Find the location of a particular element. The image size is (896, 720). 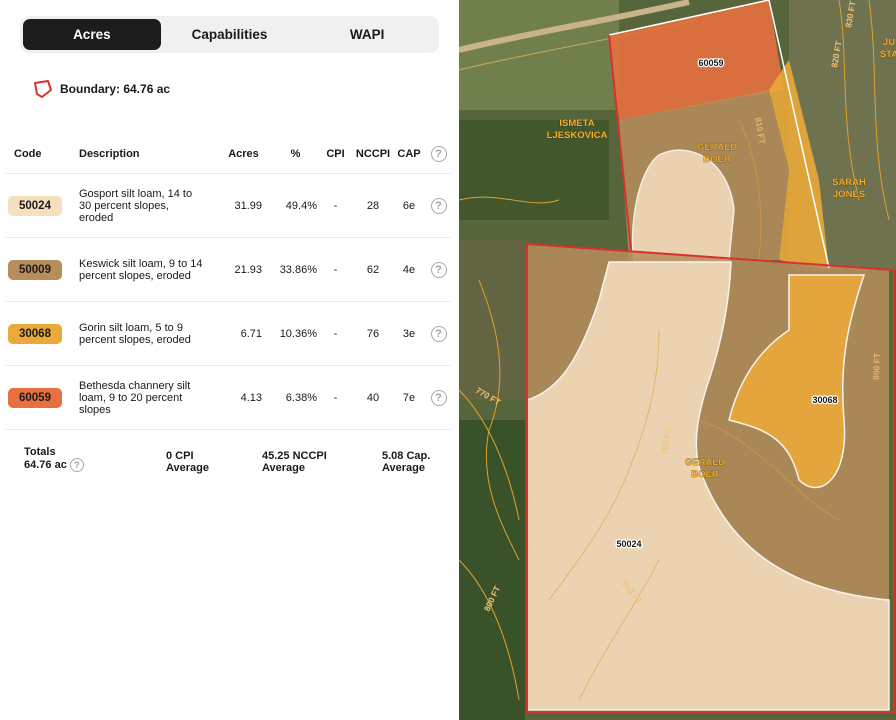

totals-acres: Totals 64.76 ac? is located at coordinates (54, 459).